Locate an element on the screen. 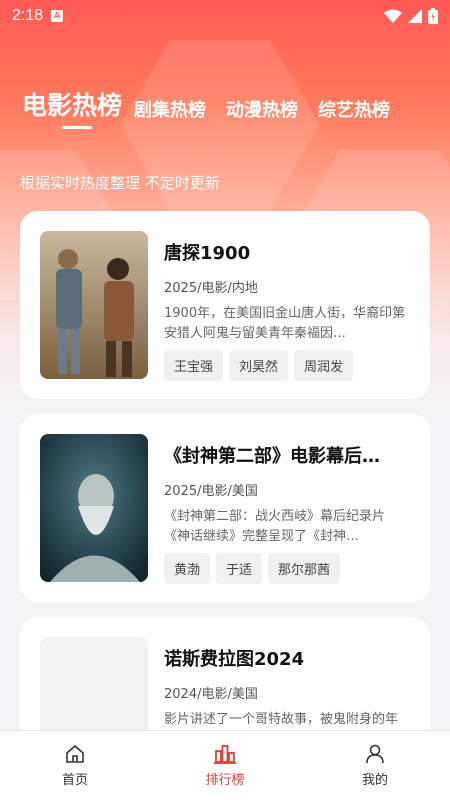 This screenshot has height=800, width=450. tab-label: 剧集热榜 is located at coordinates (170, 110).